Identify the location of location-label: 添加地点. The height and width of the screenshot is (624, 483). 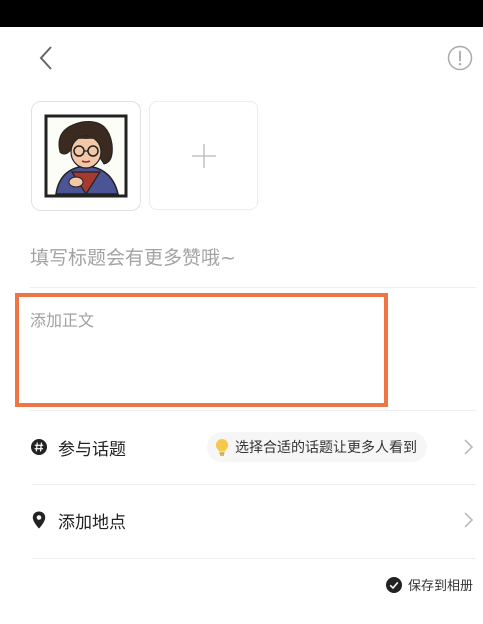
(92, 522).